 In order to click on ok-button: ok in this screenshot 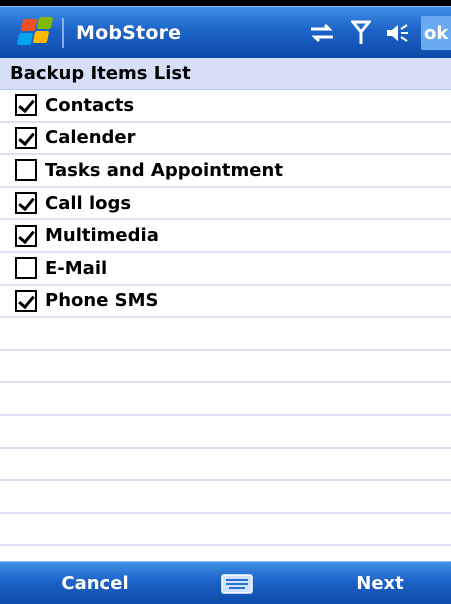, I will do `click(436, 33)`.